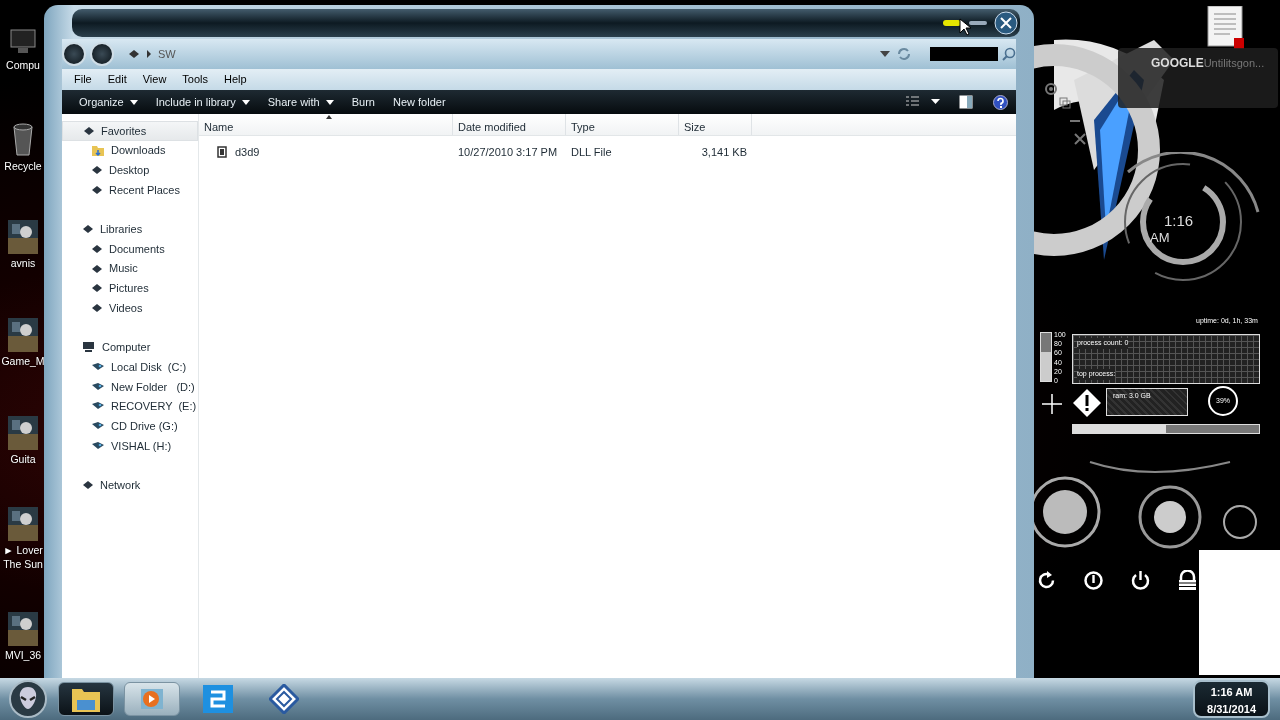 This screenshot has width=1280, height=720. I want to click on type-cell-text: DLL File, so click(591, 152).